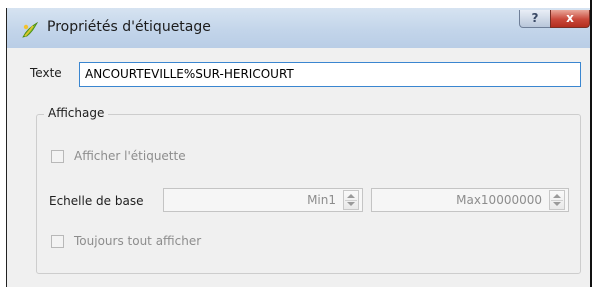  Describe the element at coordinates (321, 200) in the screenshot. I see `echelle-min-value: Min1` at that location.